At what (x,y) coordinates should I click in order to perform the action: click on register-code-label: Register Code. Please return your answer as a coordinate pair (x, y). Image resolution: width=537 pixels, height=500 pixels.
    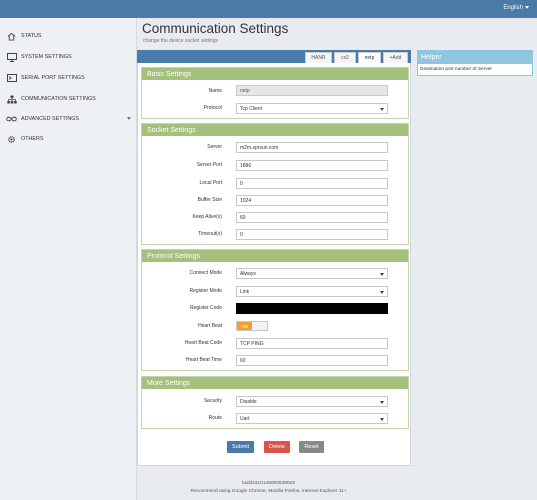
    Looking at the image, I should click on (206, 308).